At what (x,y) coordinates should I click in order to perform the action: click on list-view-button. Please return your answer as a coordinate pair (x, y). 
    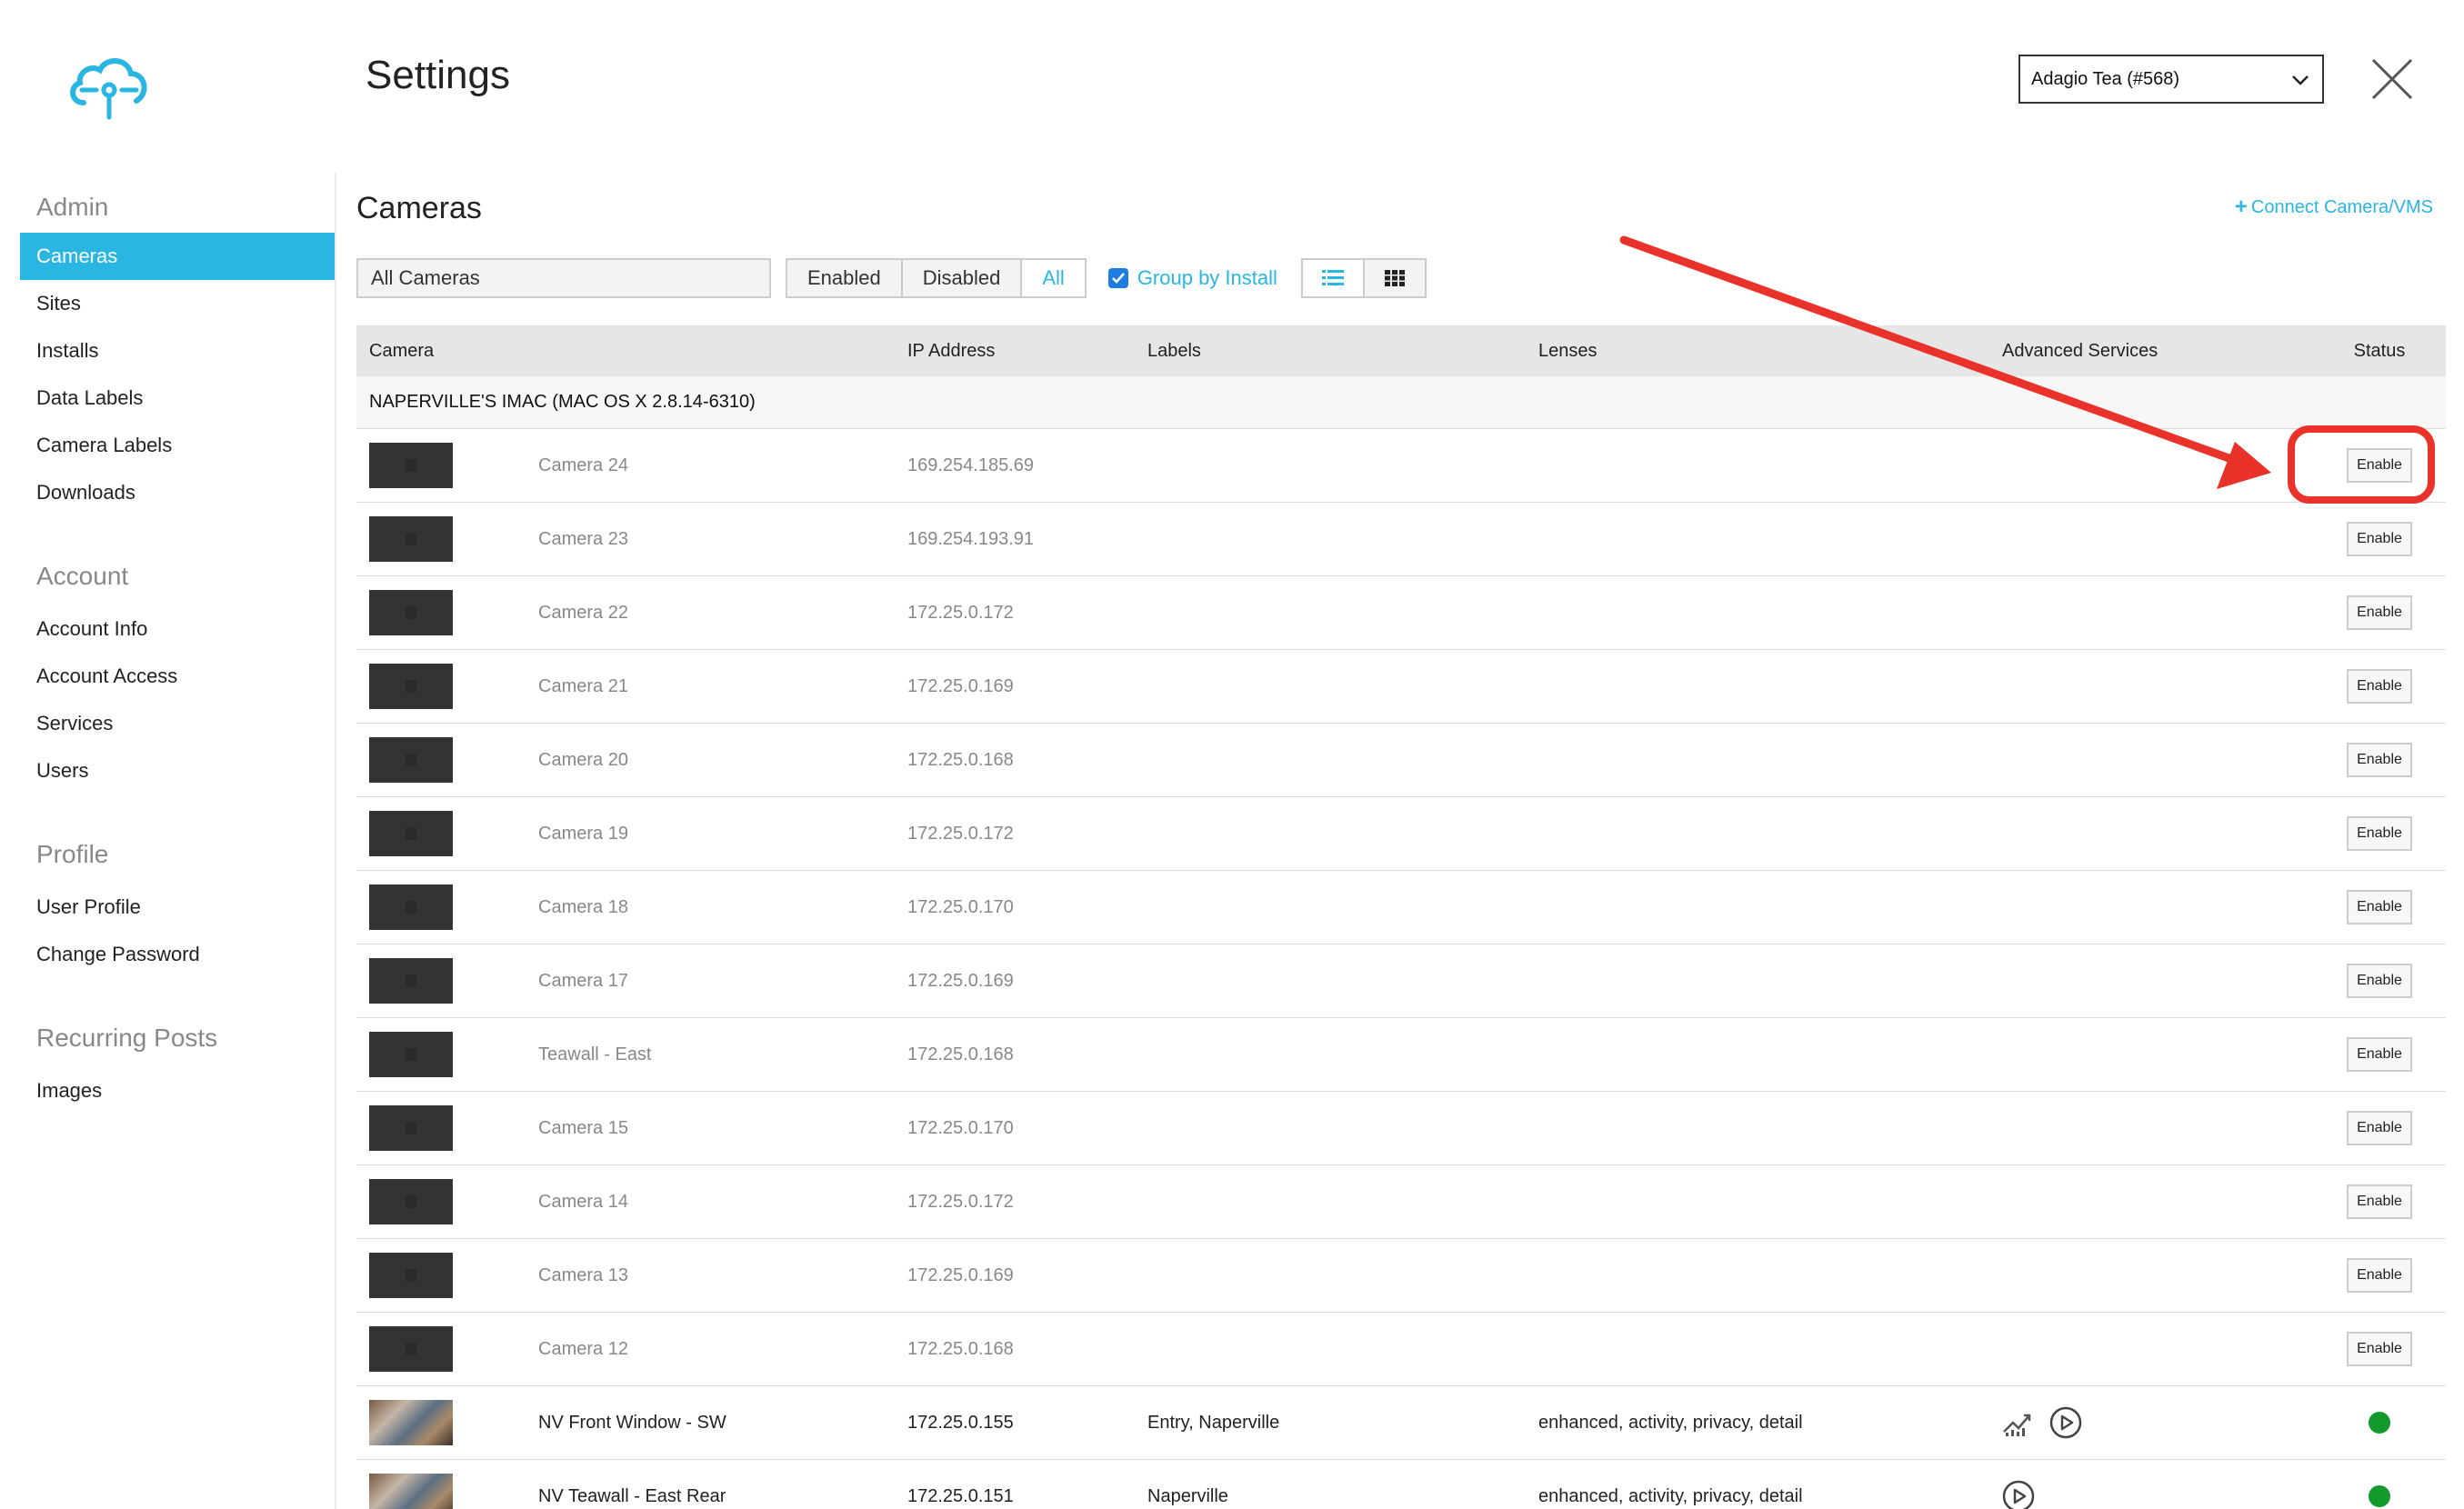
    Looking at the image, I should click on (1333, 278).